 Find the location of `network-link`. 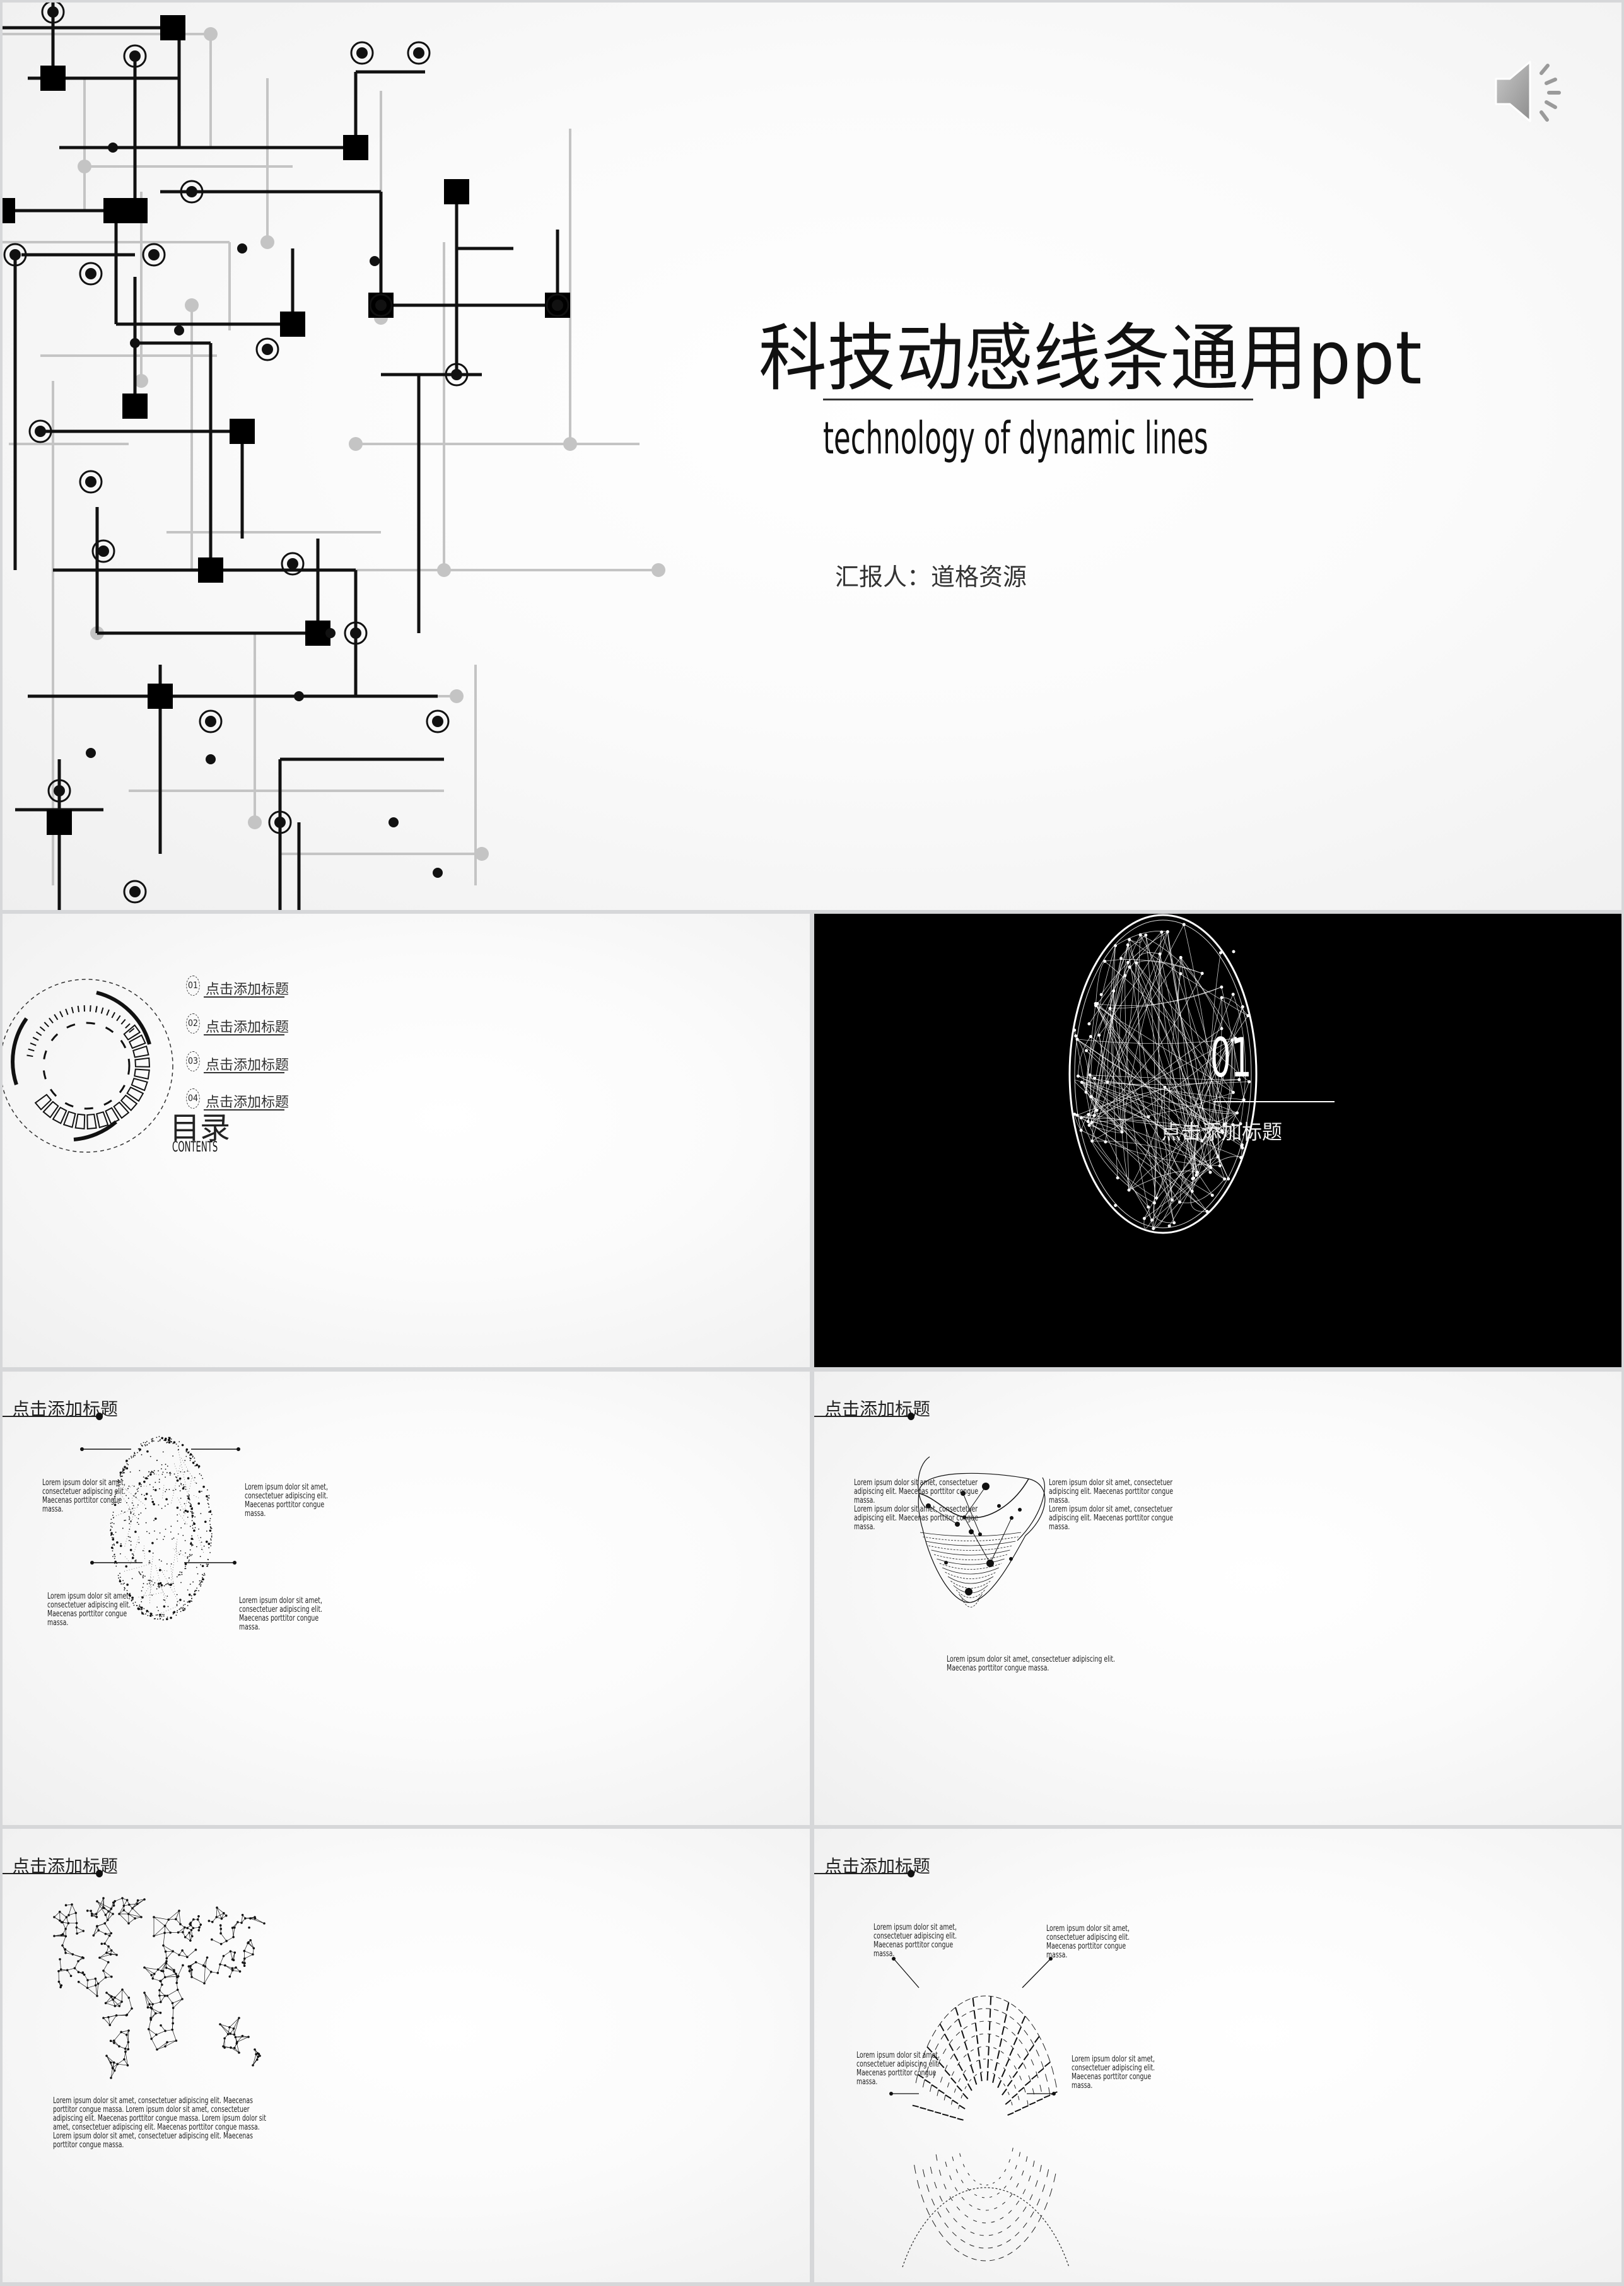

network-link is located at coordinates (1117, 1160).